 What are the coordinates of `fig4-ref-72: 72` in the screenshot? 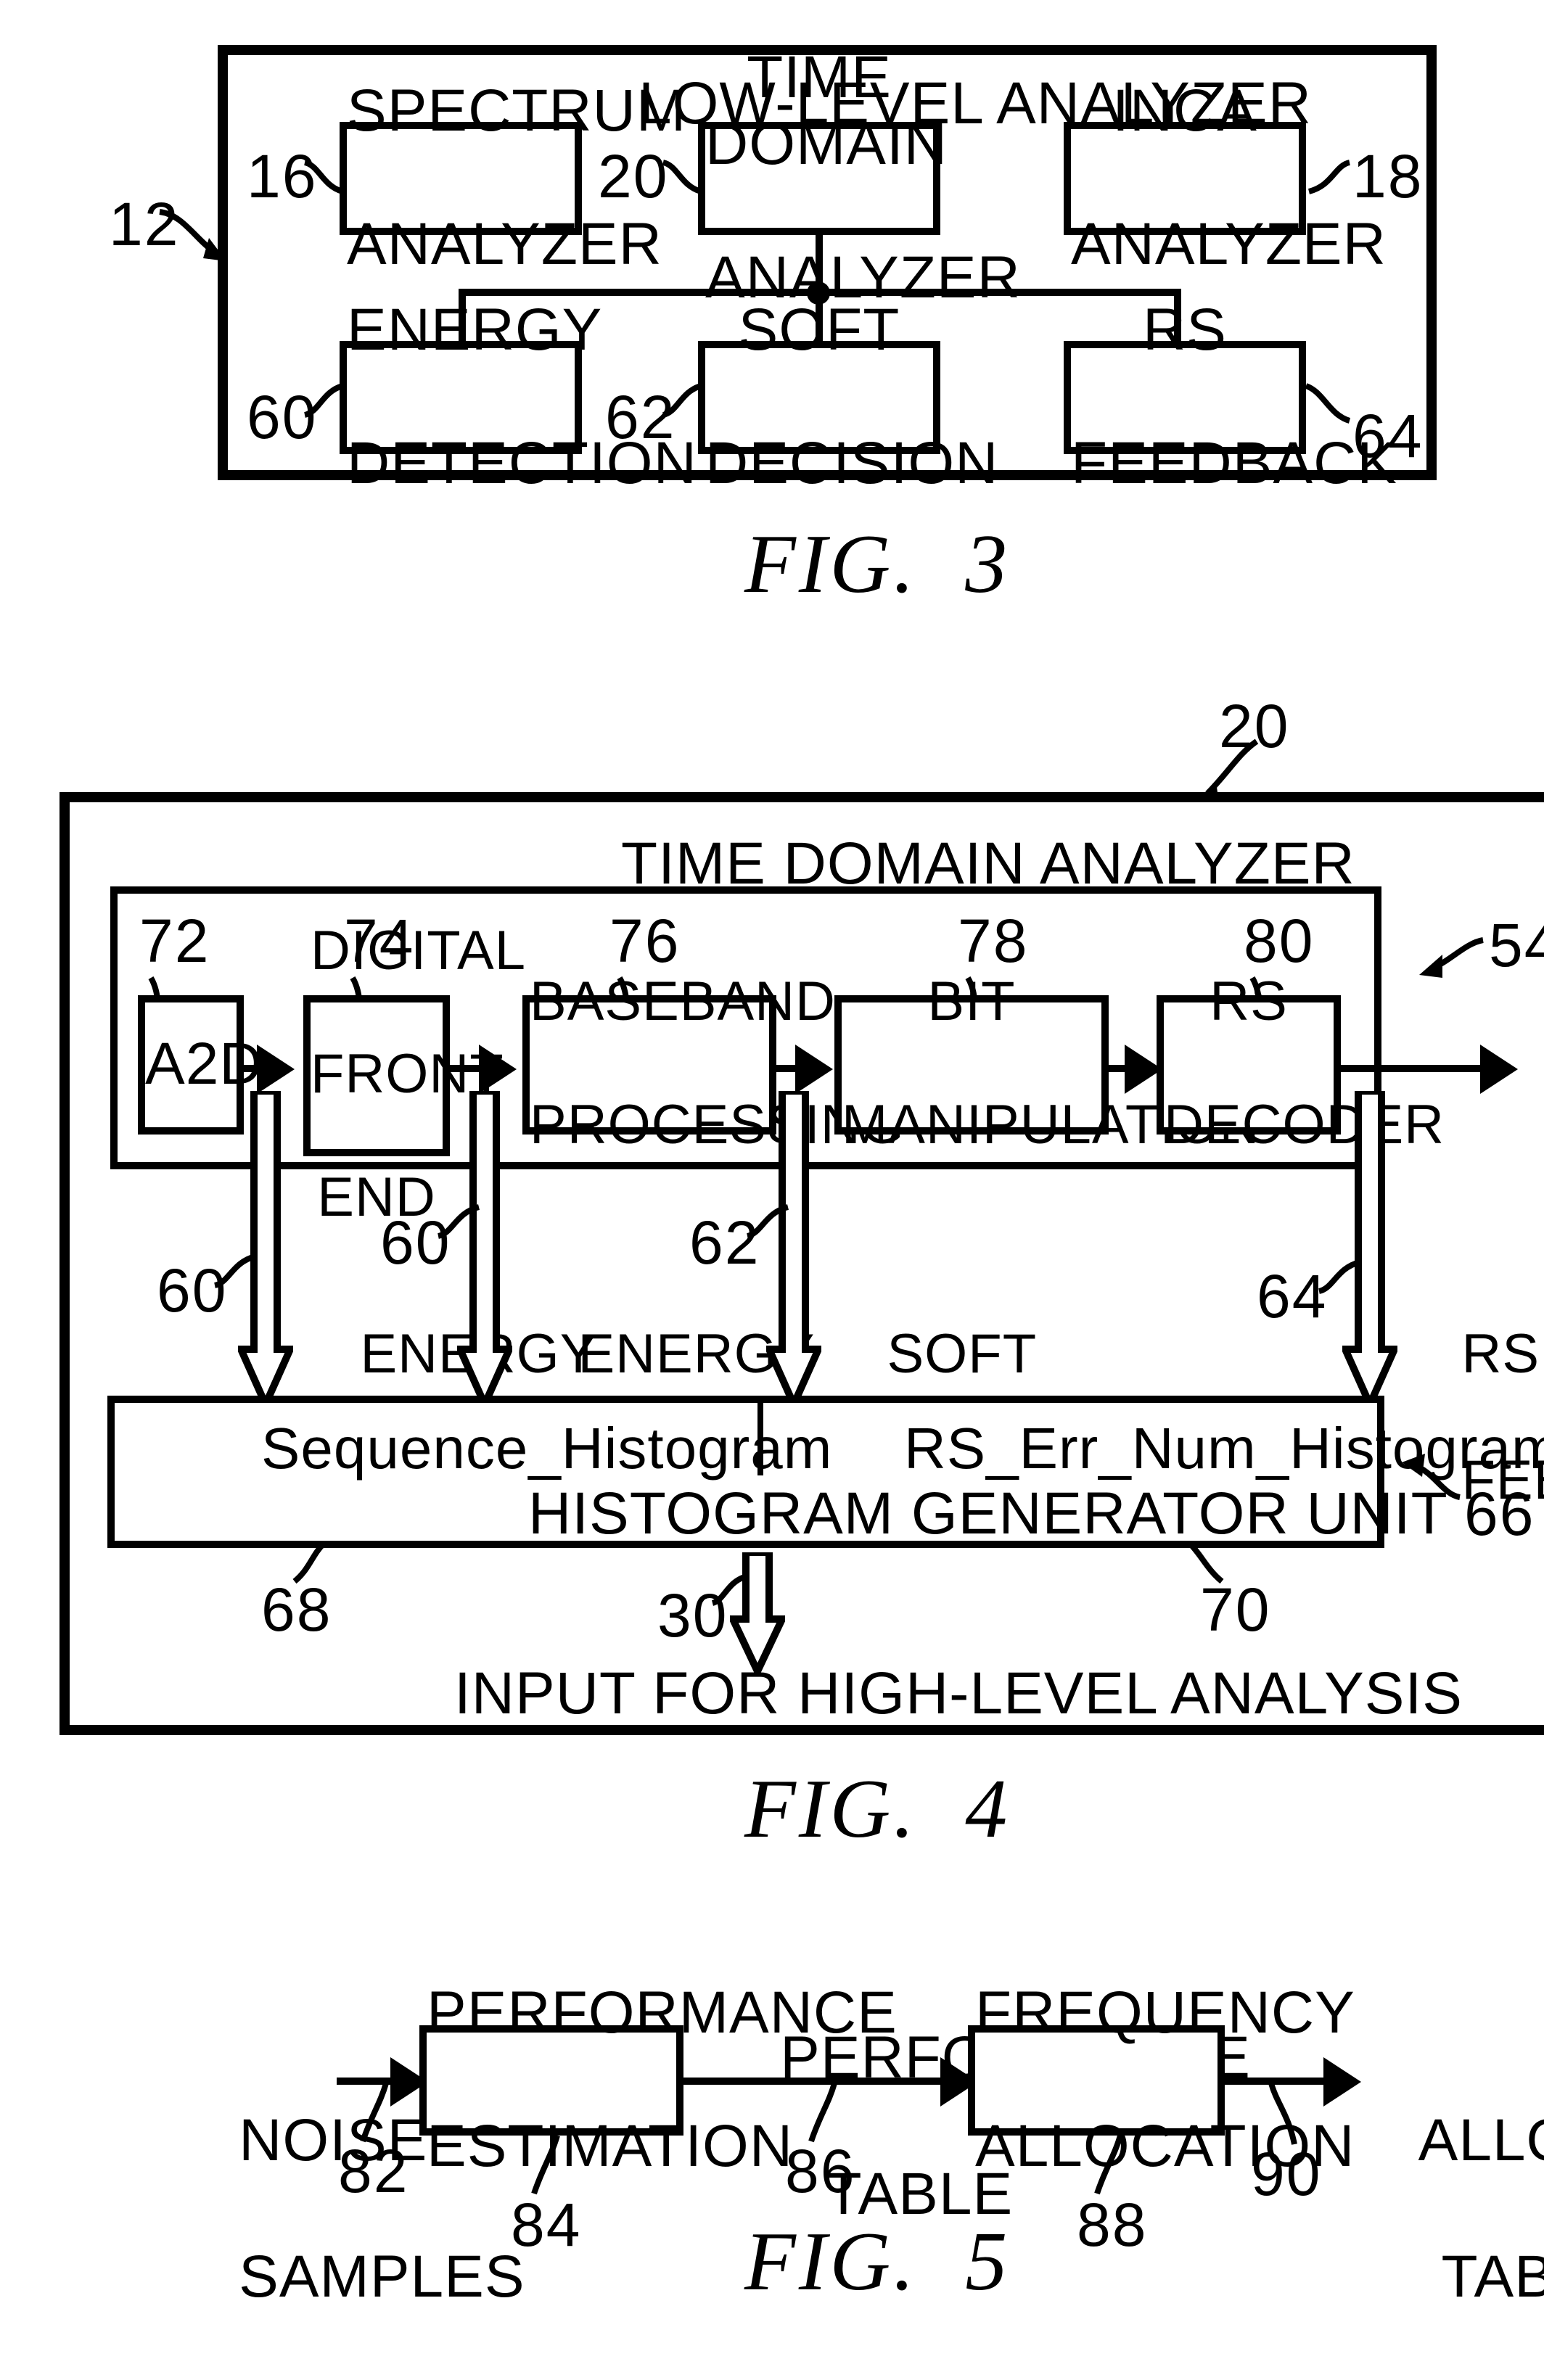 It's located at (174, 941).